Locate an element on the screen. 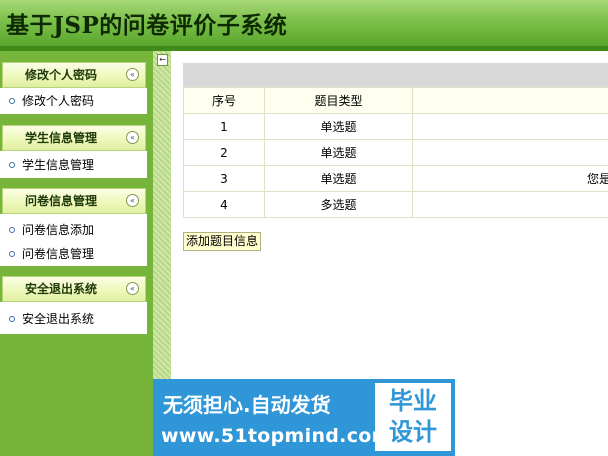  sidebar-item-label: 学生信息管理 is located at coordinates (58, 165).